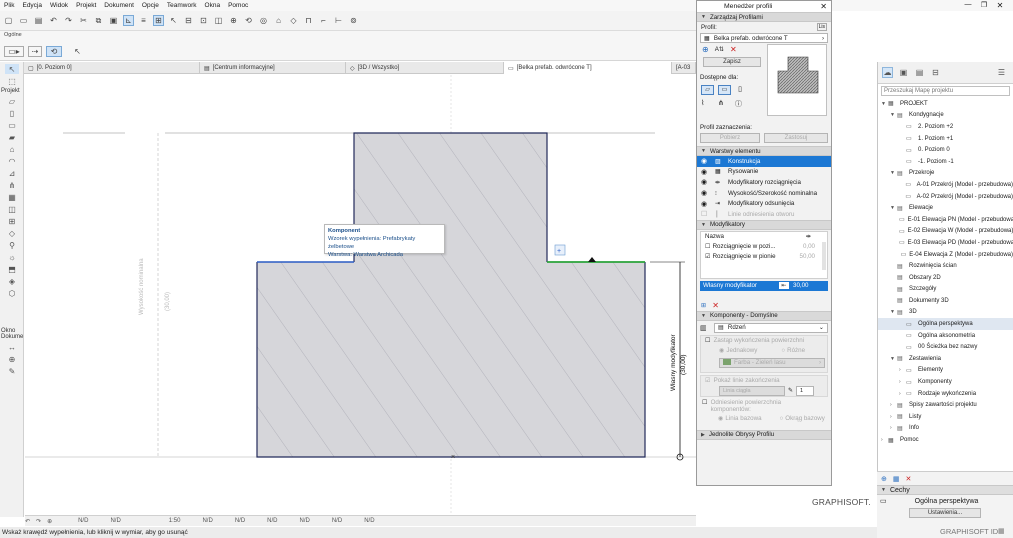 The image size is (1013, 538). What do you see at coordinates (945, 266) in the screenshot?
I see `tree-item: ▤ Rozwinięcia ścian` at bounding box center [945, 266].